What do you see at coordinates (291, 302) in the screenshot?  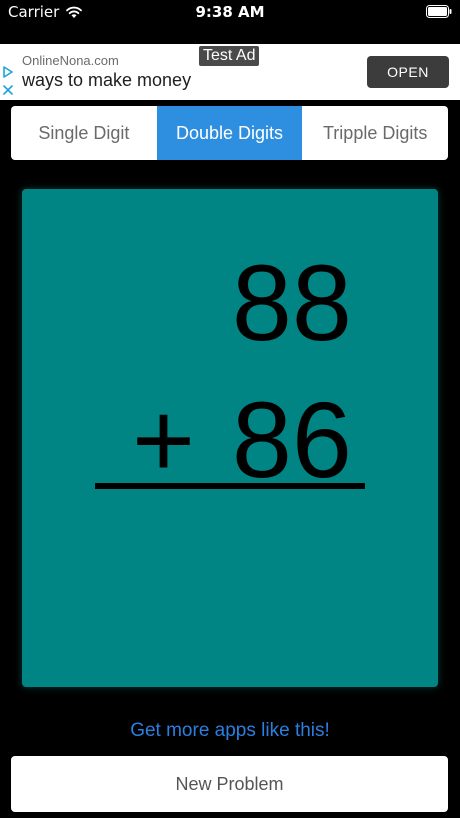 I see `top-number: 88` at bounding box center [291, 302].